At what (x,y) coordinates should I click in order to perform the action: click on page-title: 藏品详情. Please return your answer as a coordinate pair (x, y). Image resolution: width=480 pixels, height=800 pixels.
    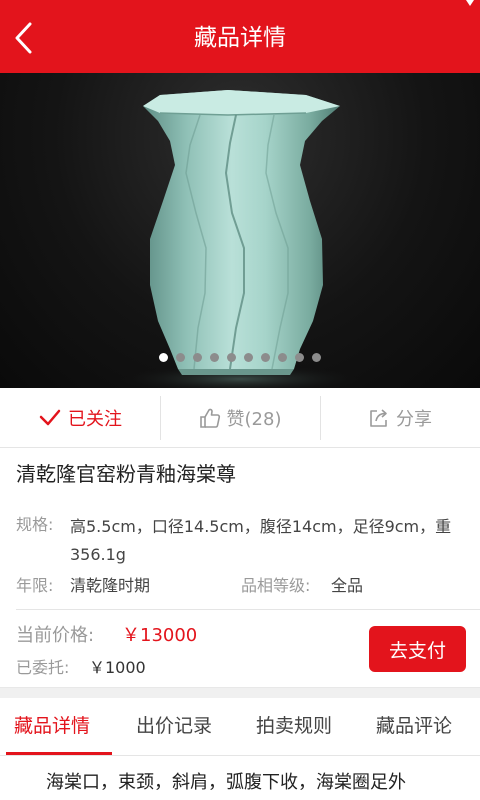
    Looking at the image, I should click on (240, 38).